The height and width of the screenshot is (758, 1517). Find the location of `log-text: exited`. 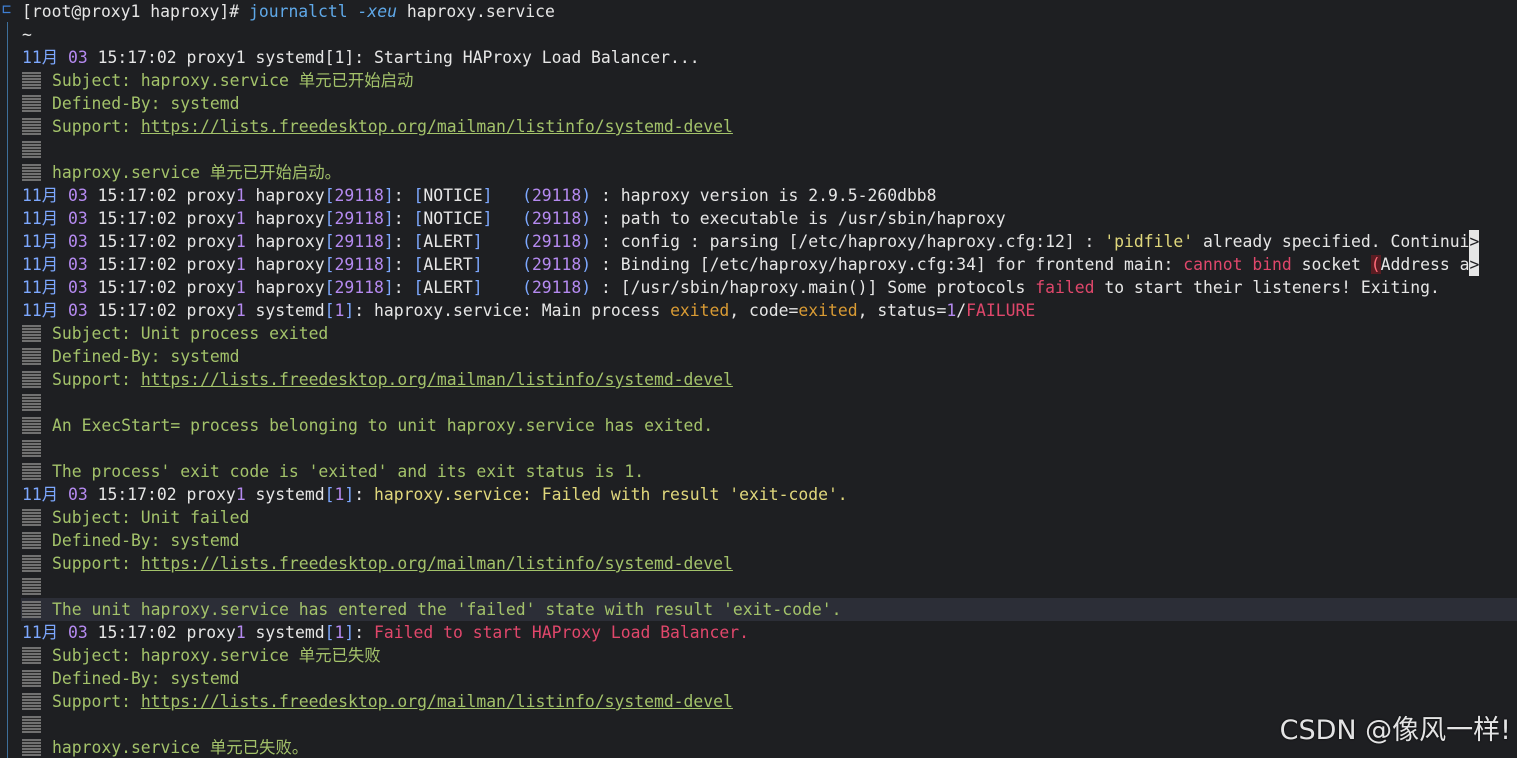

log-text: exited is located at coordinates (828, 310).